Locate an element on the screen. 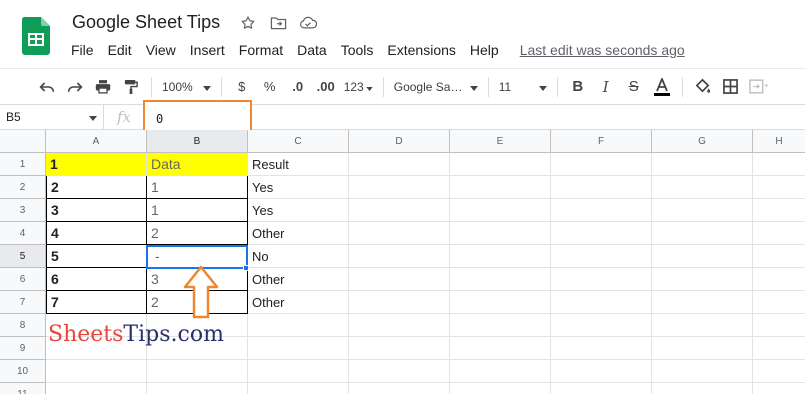 This screenshot has height=394, width=805. row-header-3: 3 is located at coordinates (23, 210).